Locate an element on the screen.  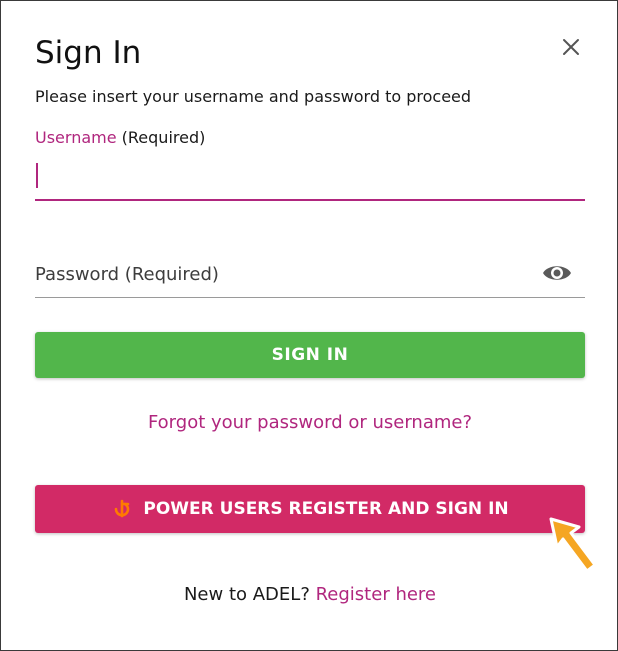
username-label-text: Username is located at coordinates (76, 137).